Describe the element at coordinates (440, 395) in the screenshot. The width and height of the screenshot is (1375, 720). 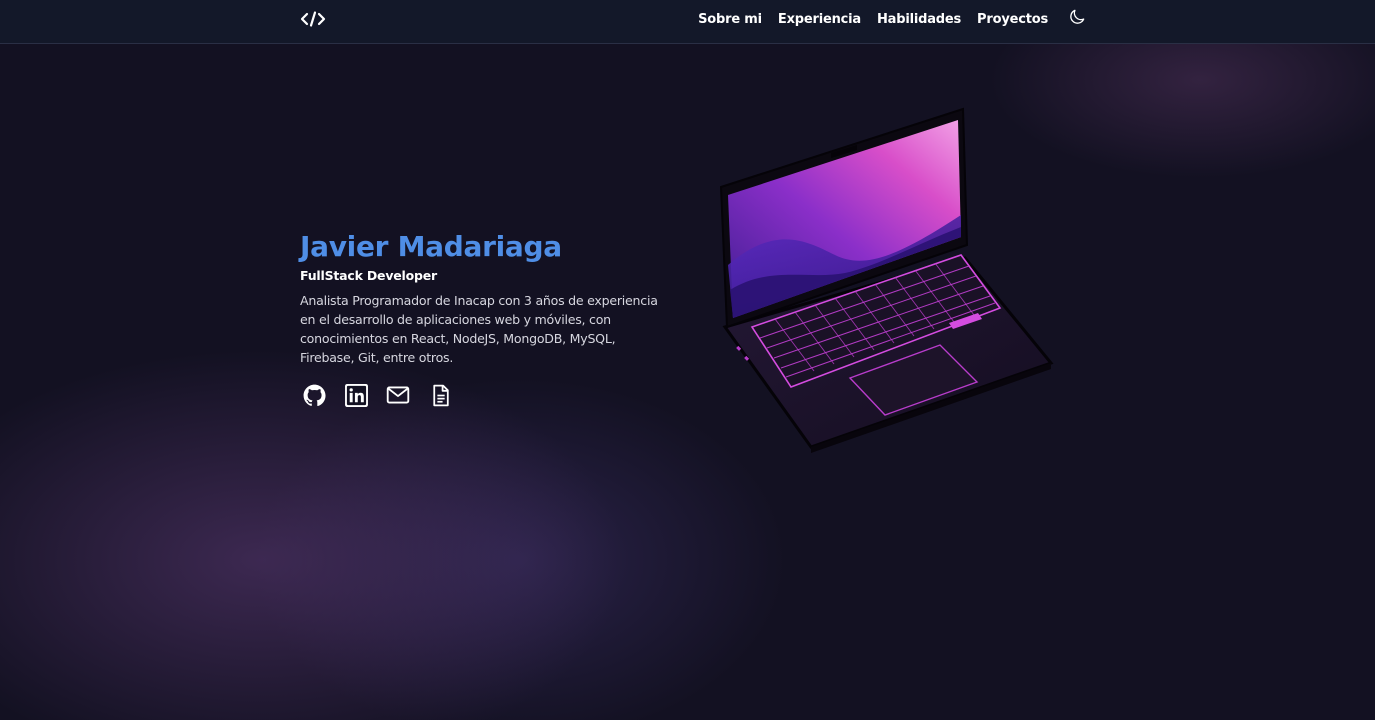
I see `document-icon` at that location.